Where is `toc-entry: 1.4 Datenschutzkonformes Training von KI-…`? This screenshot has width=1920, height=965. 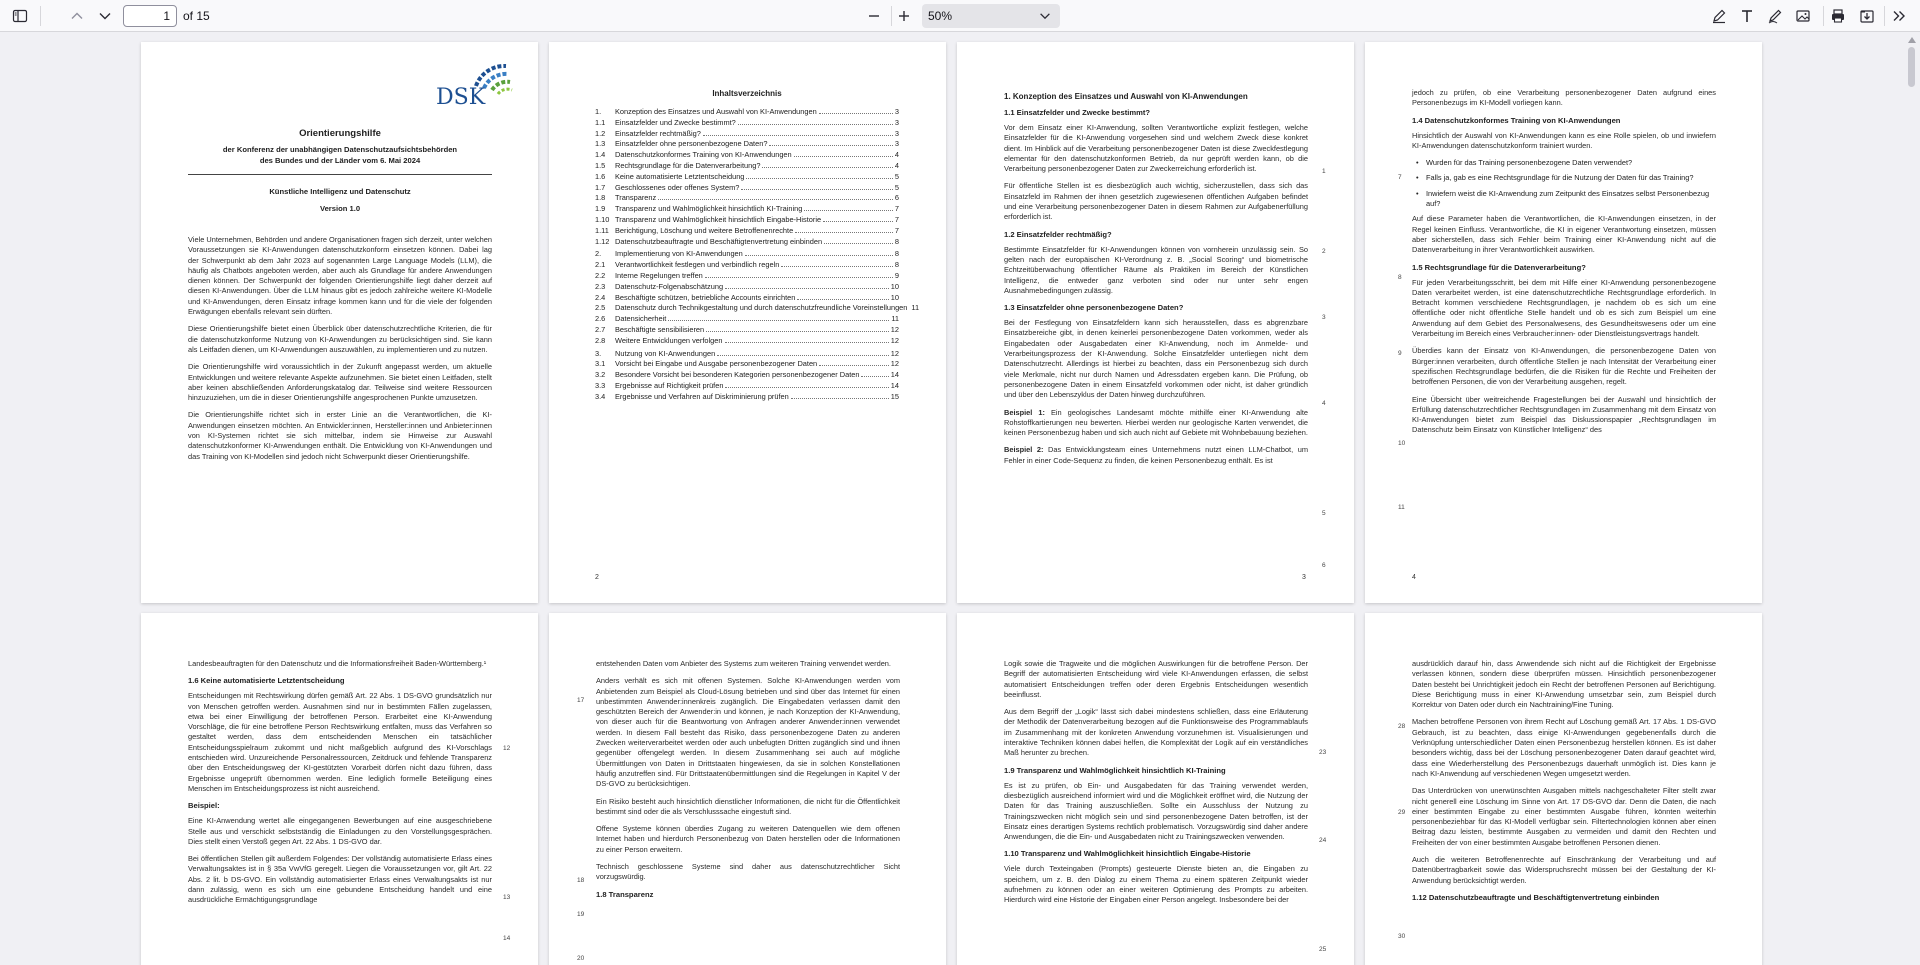 toc-entry: 1.4 Datenschutzkonformes Training von KI-… is located at coordinates (747, 155).